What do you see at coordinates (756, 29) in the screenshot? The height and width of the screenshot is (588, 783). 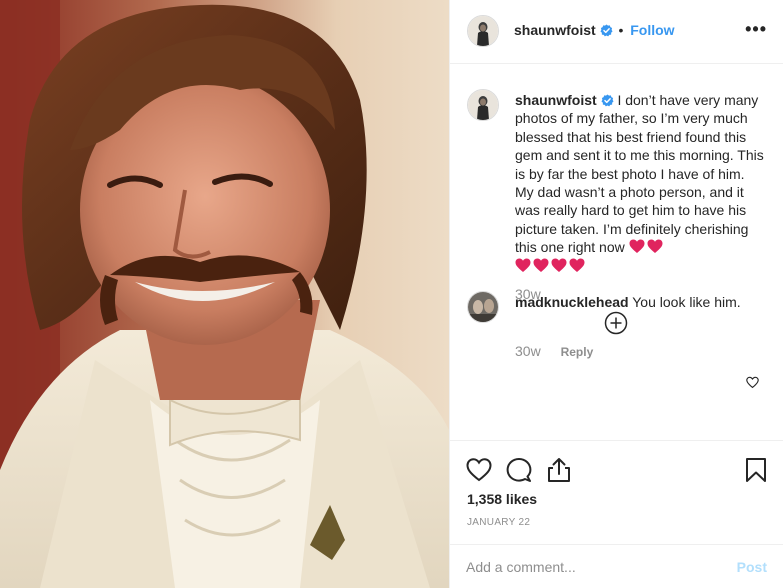 I see `more-options-icon: •••` at bounding box center [756, 29].